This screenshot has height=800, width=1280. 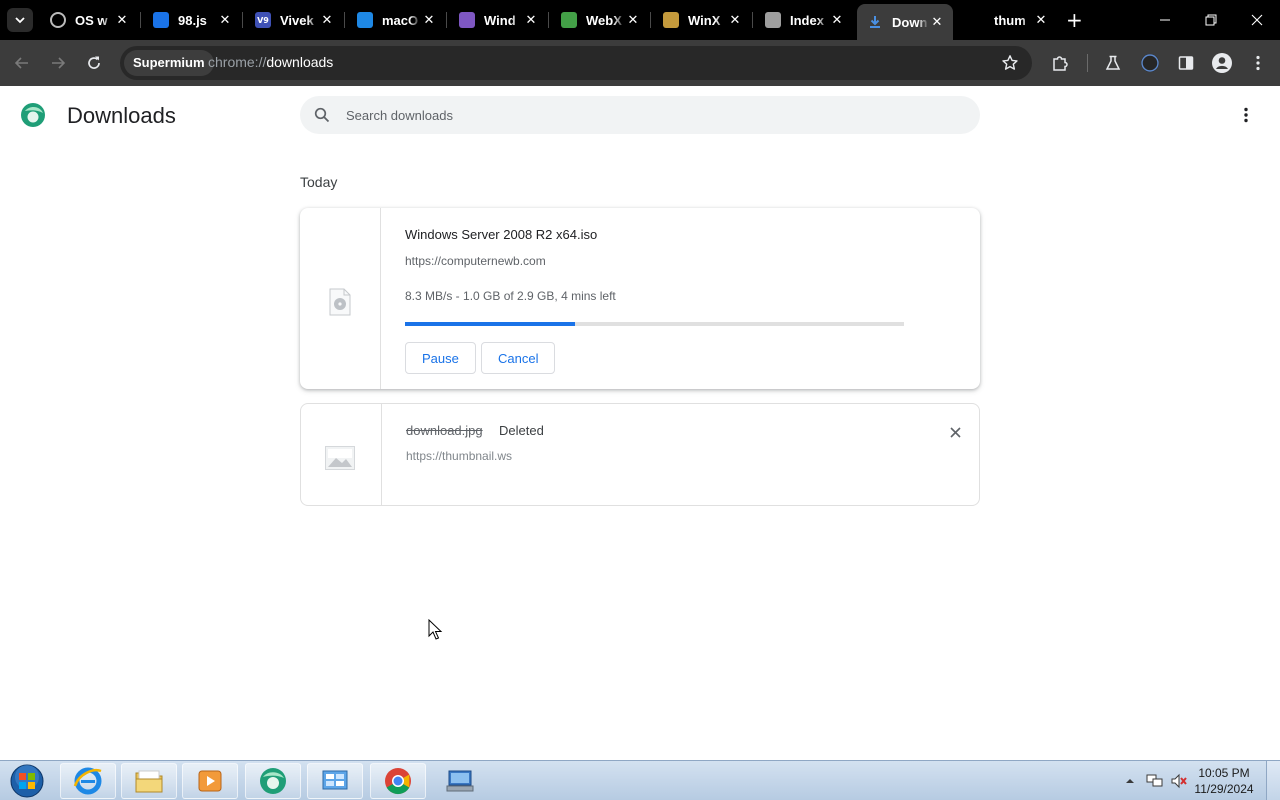 What do you see at coordinates (1130, 781) in the screenshot?
I see `tray-expand-icon` at bounding box center [1130, 781].